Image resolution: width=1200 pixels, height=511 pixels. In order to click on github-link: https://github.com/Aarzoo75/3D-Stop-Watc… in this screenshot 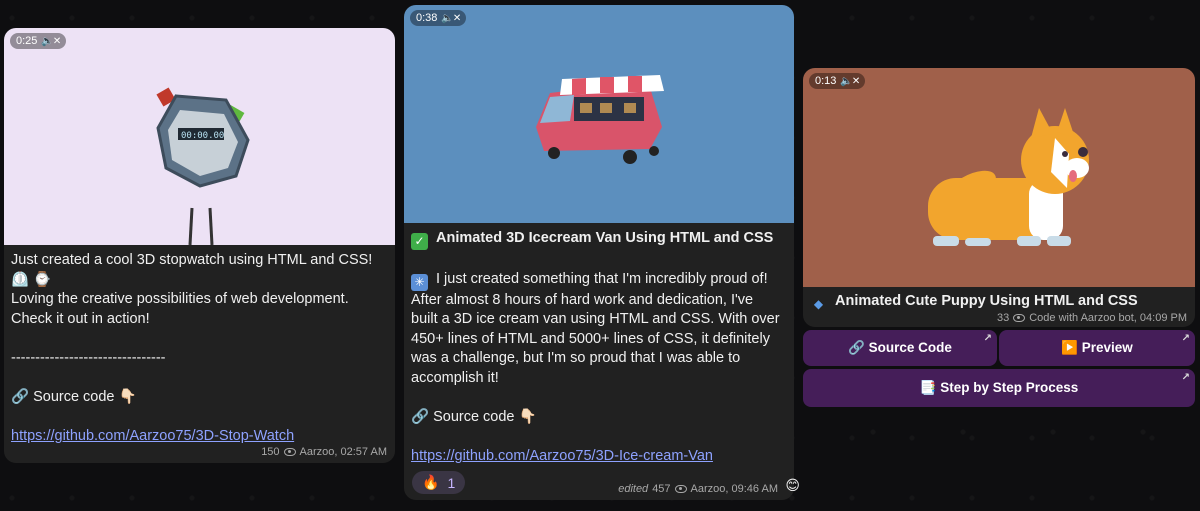, I will do `click(199, 437)`.